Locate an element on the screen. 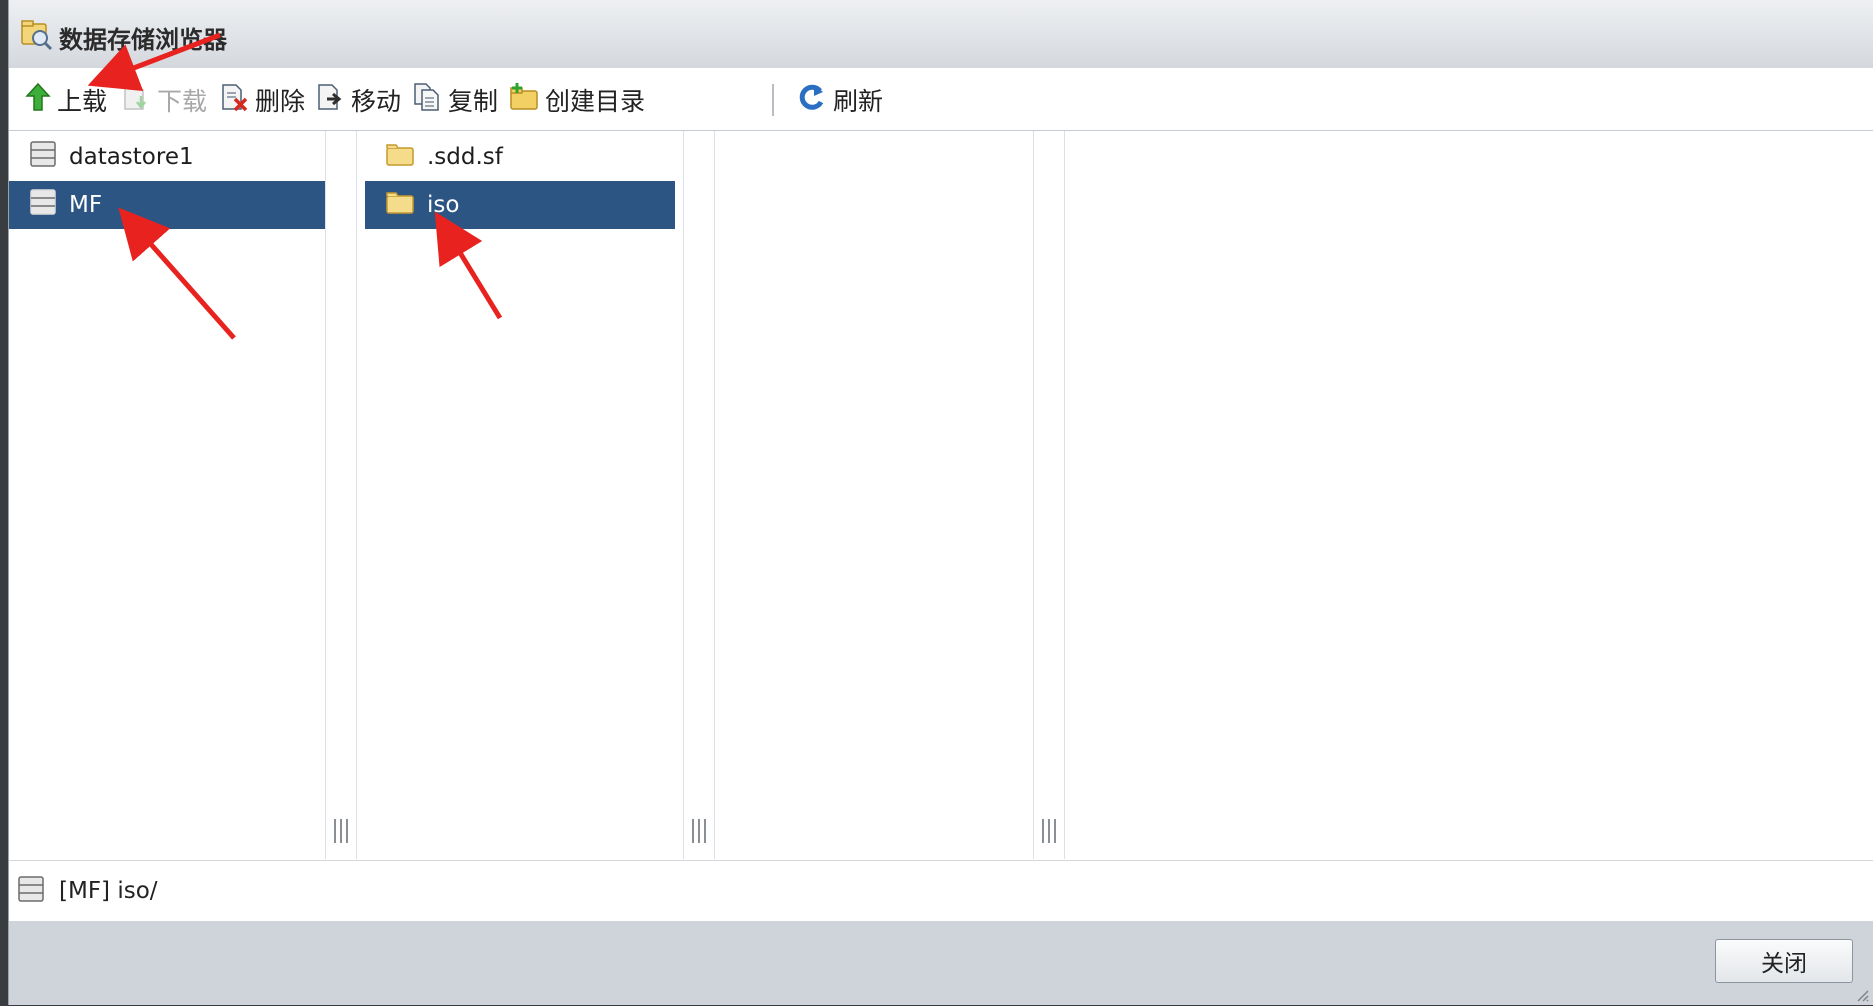 Image resolution: width=1873 pixels, height=1006 pixels. create-directory-button: 创建目录 is located at coordinates (577, 100).